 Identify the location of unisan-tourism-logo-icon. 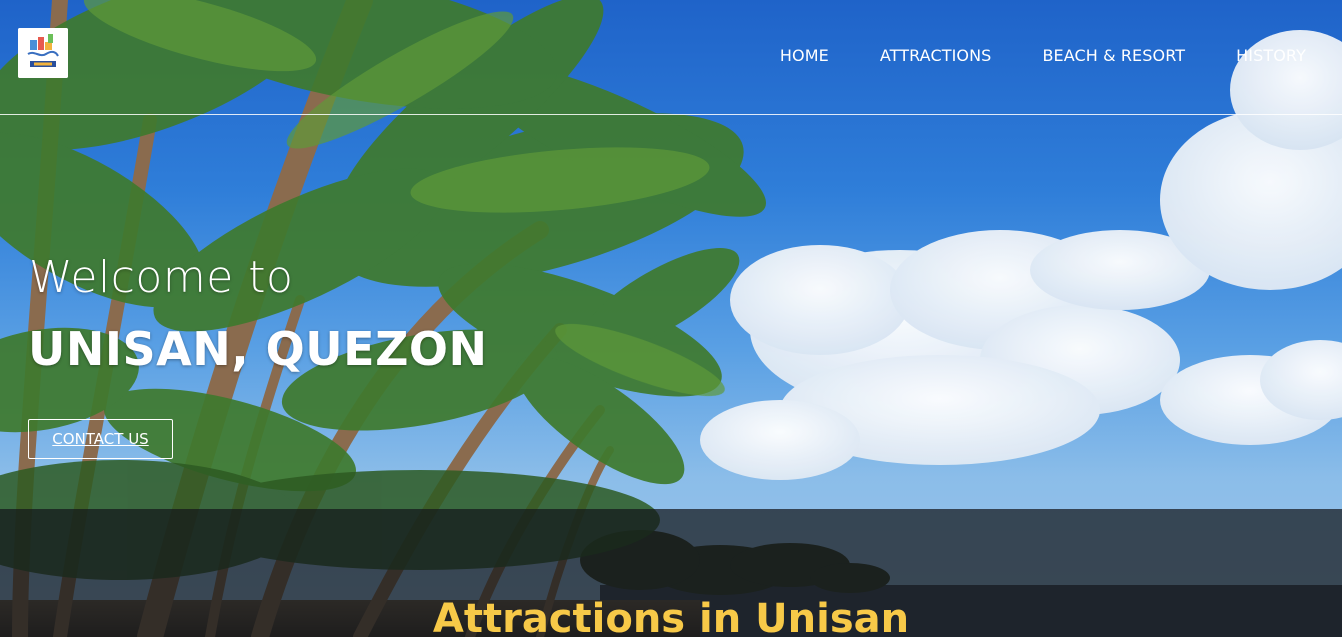
(43, 53).